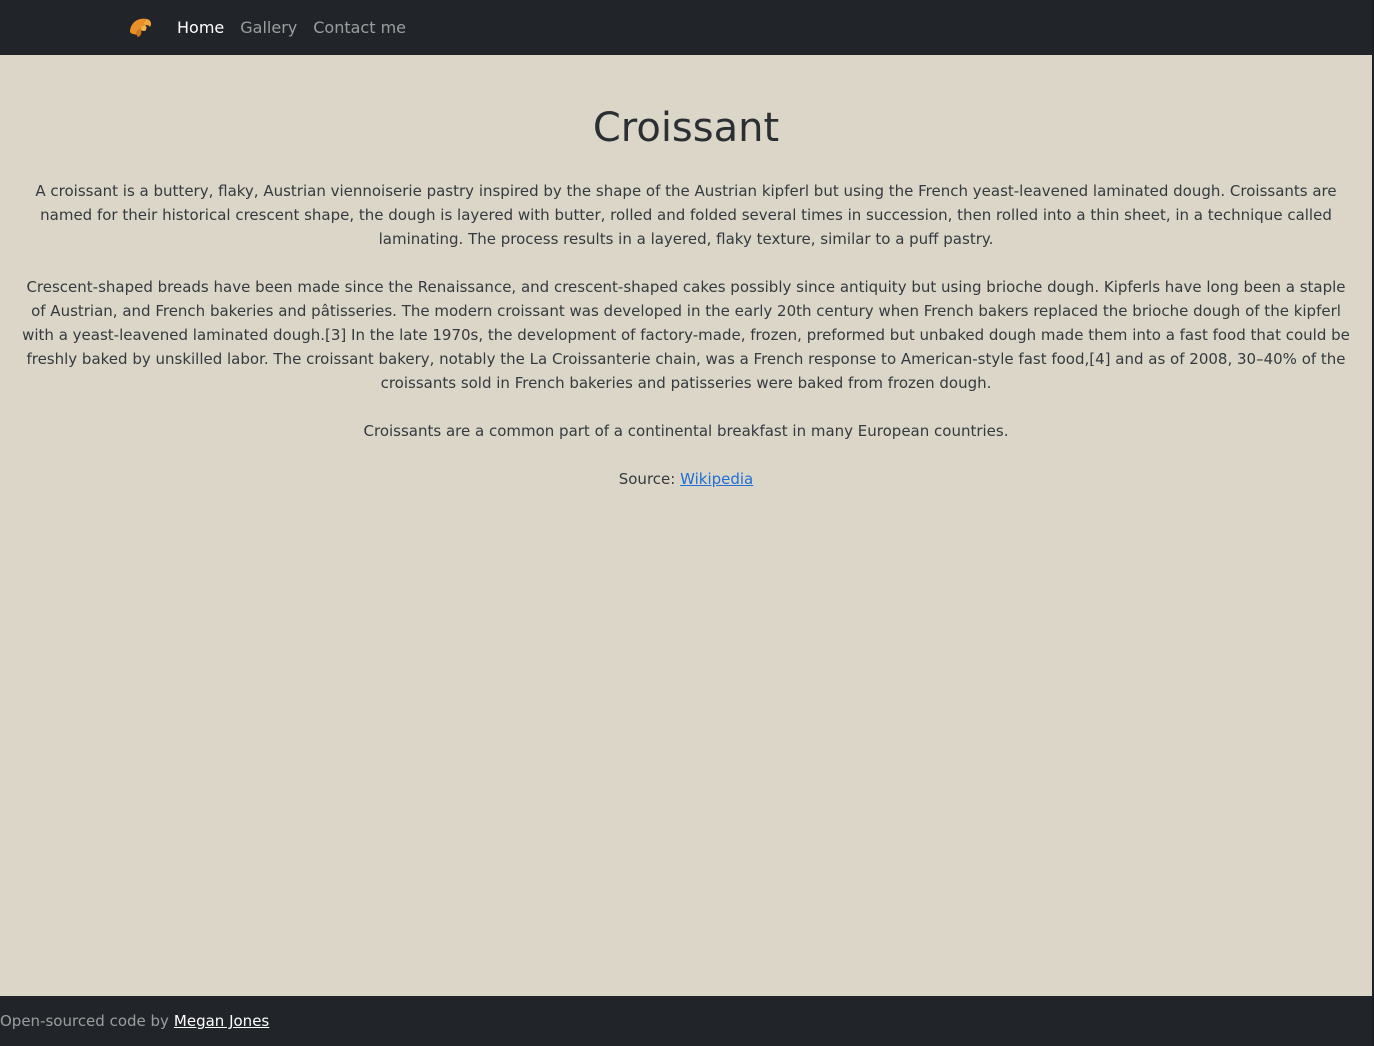 The height and width of the screenshot is (1046, 1374). Describe the element at coordinates (687, 27) in the screenshot. I see `top-navbar: Home Gallery Contact me` at that location.